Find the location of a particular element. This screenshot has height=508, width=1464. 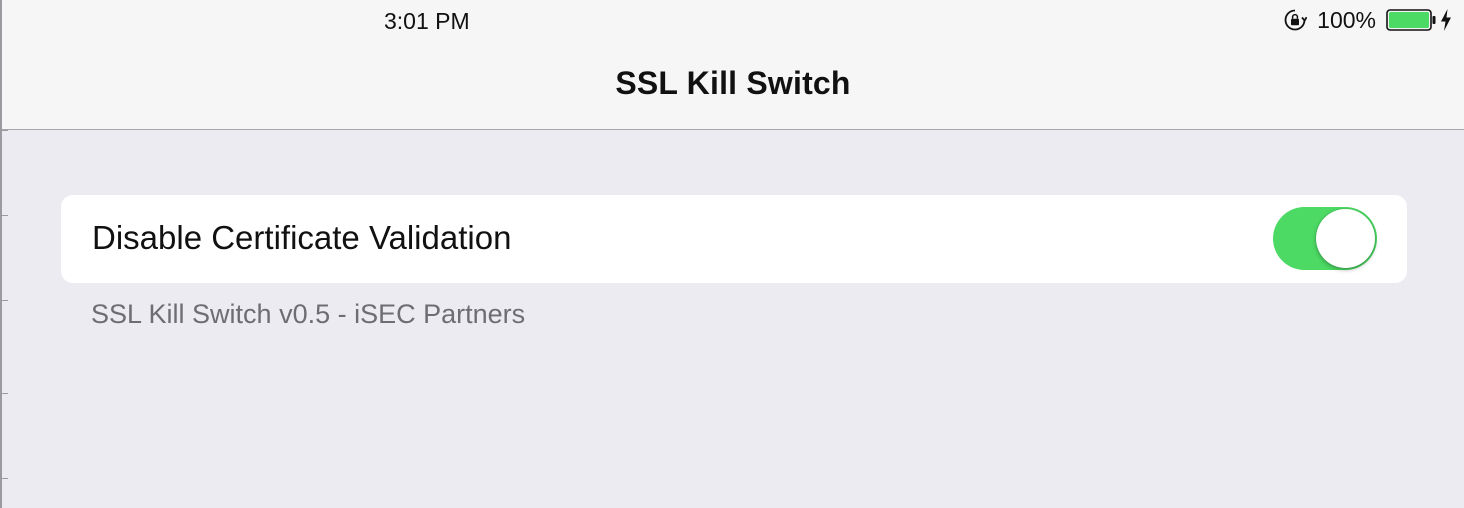

status-indicators: 100% is located at coordinates (1367, 20).